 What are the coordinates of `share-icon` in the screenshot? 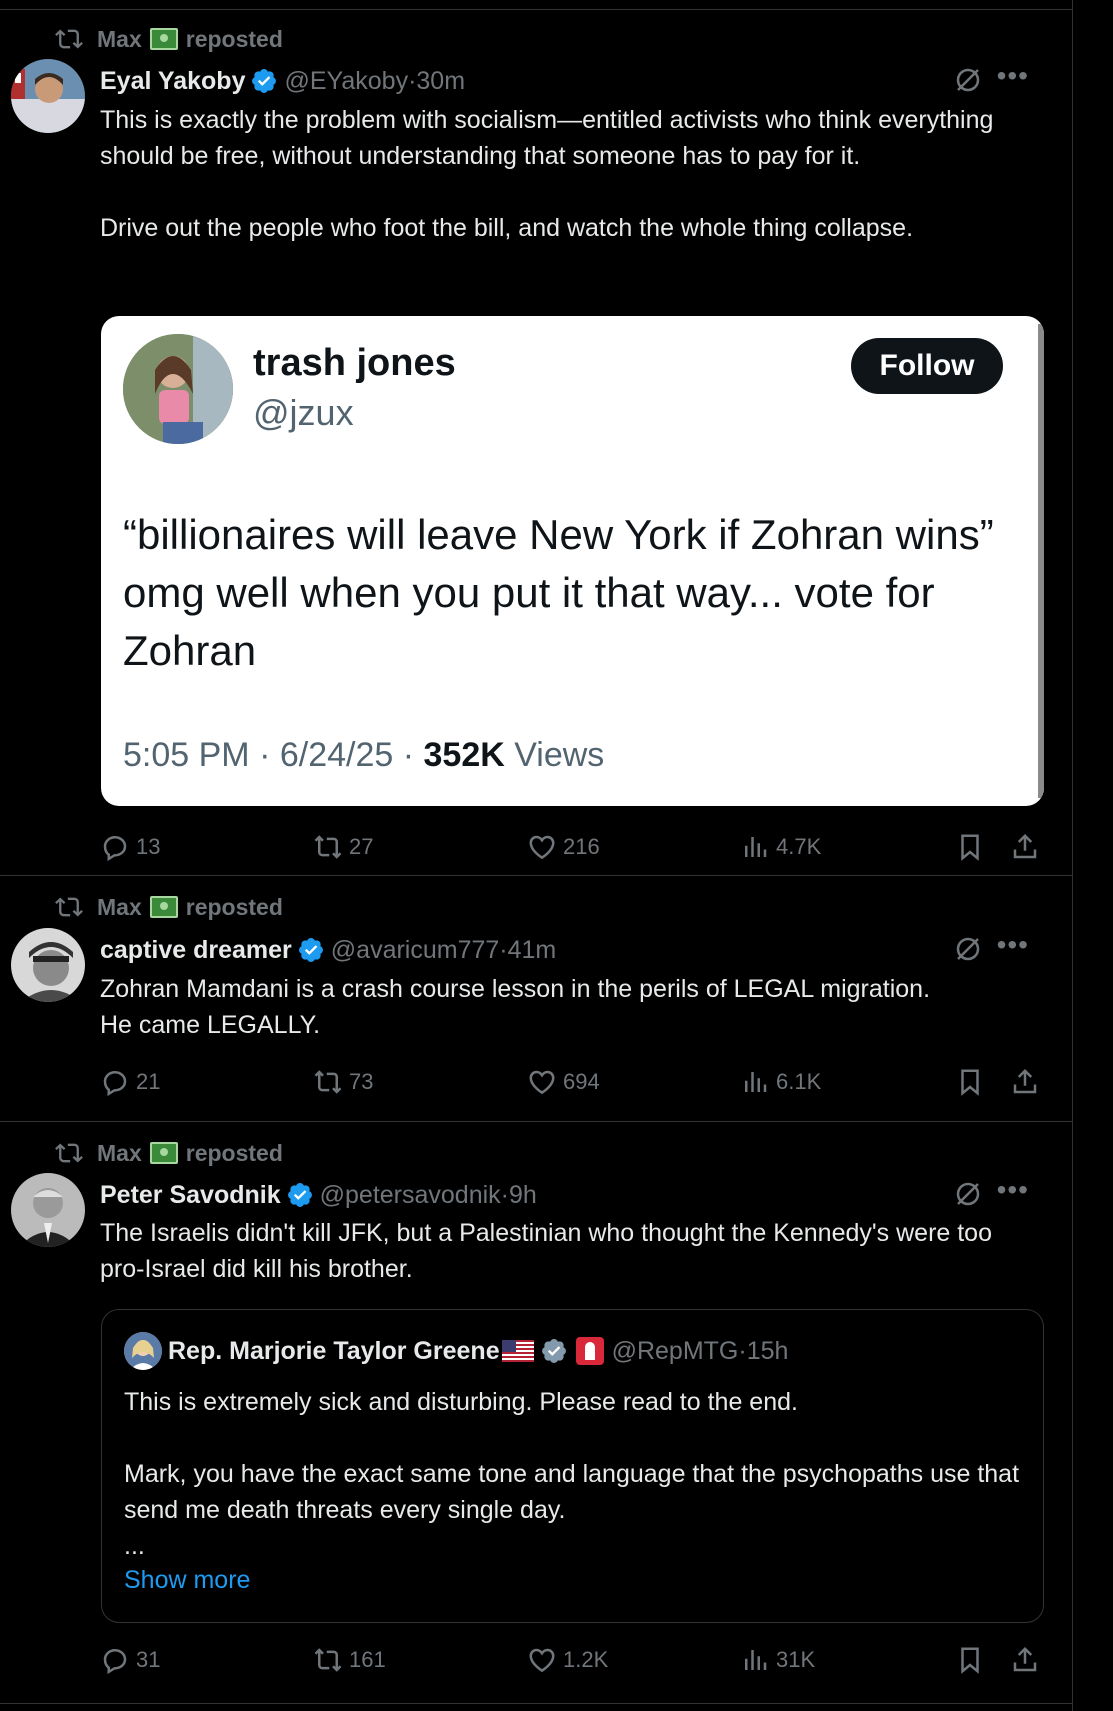 It's located at (1025, 1659).